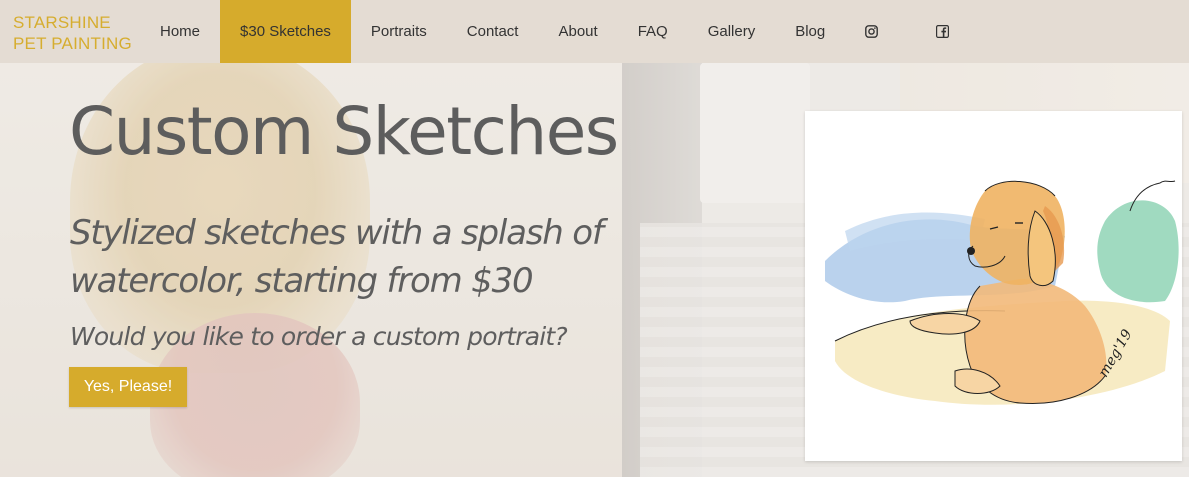 This screenshot has width=1189, height=503. I want to click on instagram-icon, so click(871, 31).